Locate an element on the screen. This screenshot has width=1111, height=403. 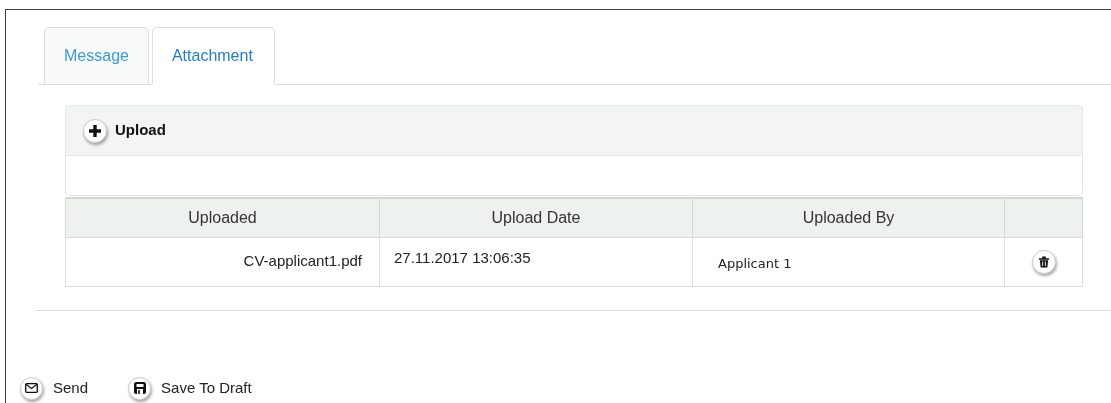
trash-icon is located at coordinates (1043, 261).